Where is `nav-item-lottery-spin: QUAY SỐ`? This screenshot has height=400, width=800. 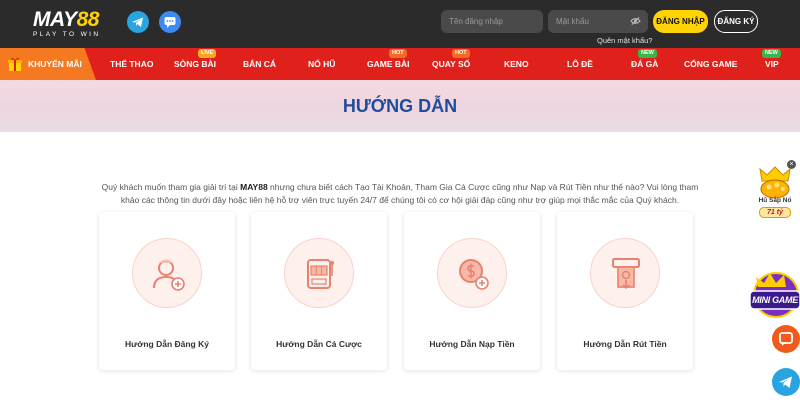 nav-item-lottery-spin: QUAY SỐ is located at coordinates (451, 64).